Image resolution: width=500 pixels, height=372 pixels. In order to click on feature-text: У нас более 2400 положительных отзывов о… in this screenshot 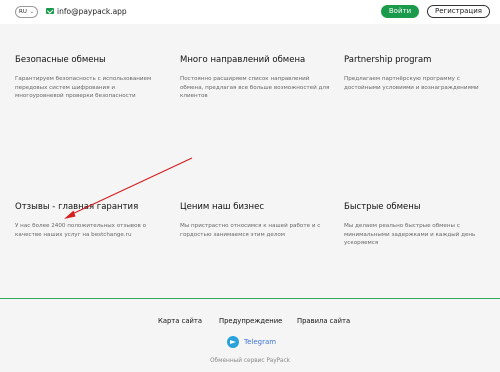, I will do `click(81, 230)`.